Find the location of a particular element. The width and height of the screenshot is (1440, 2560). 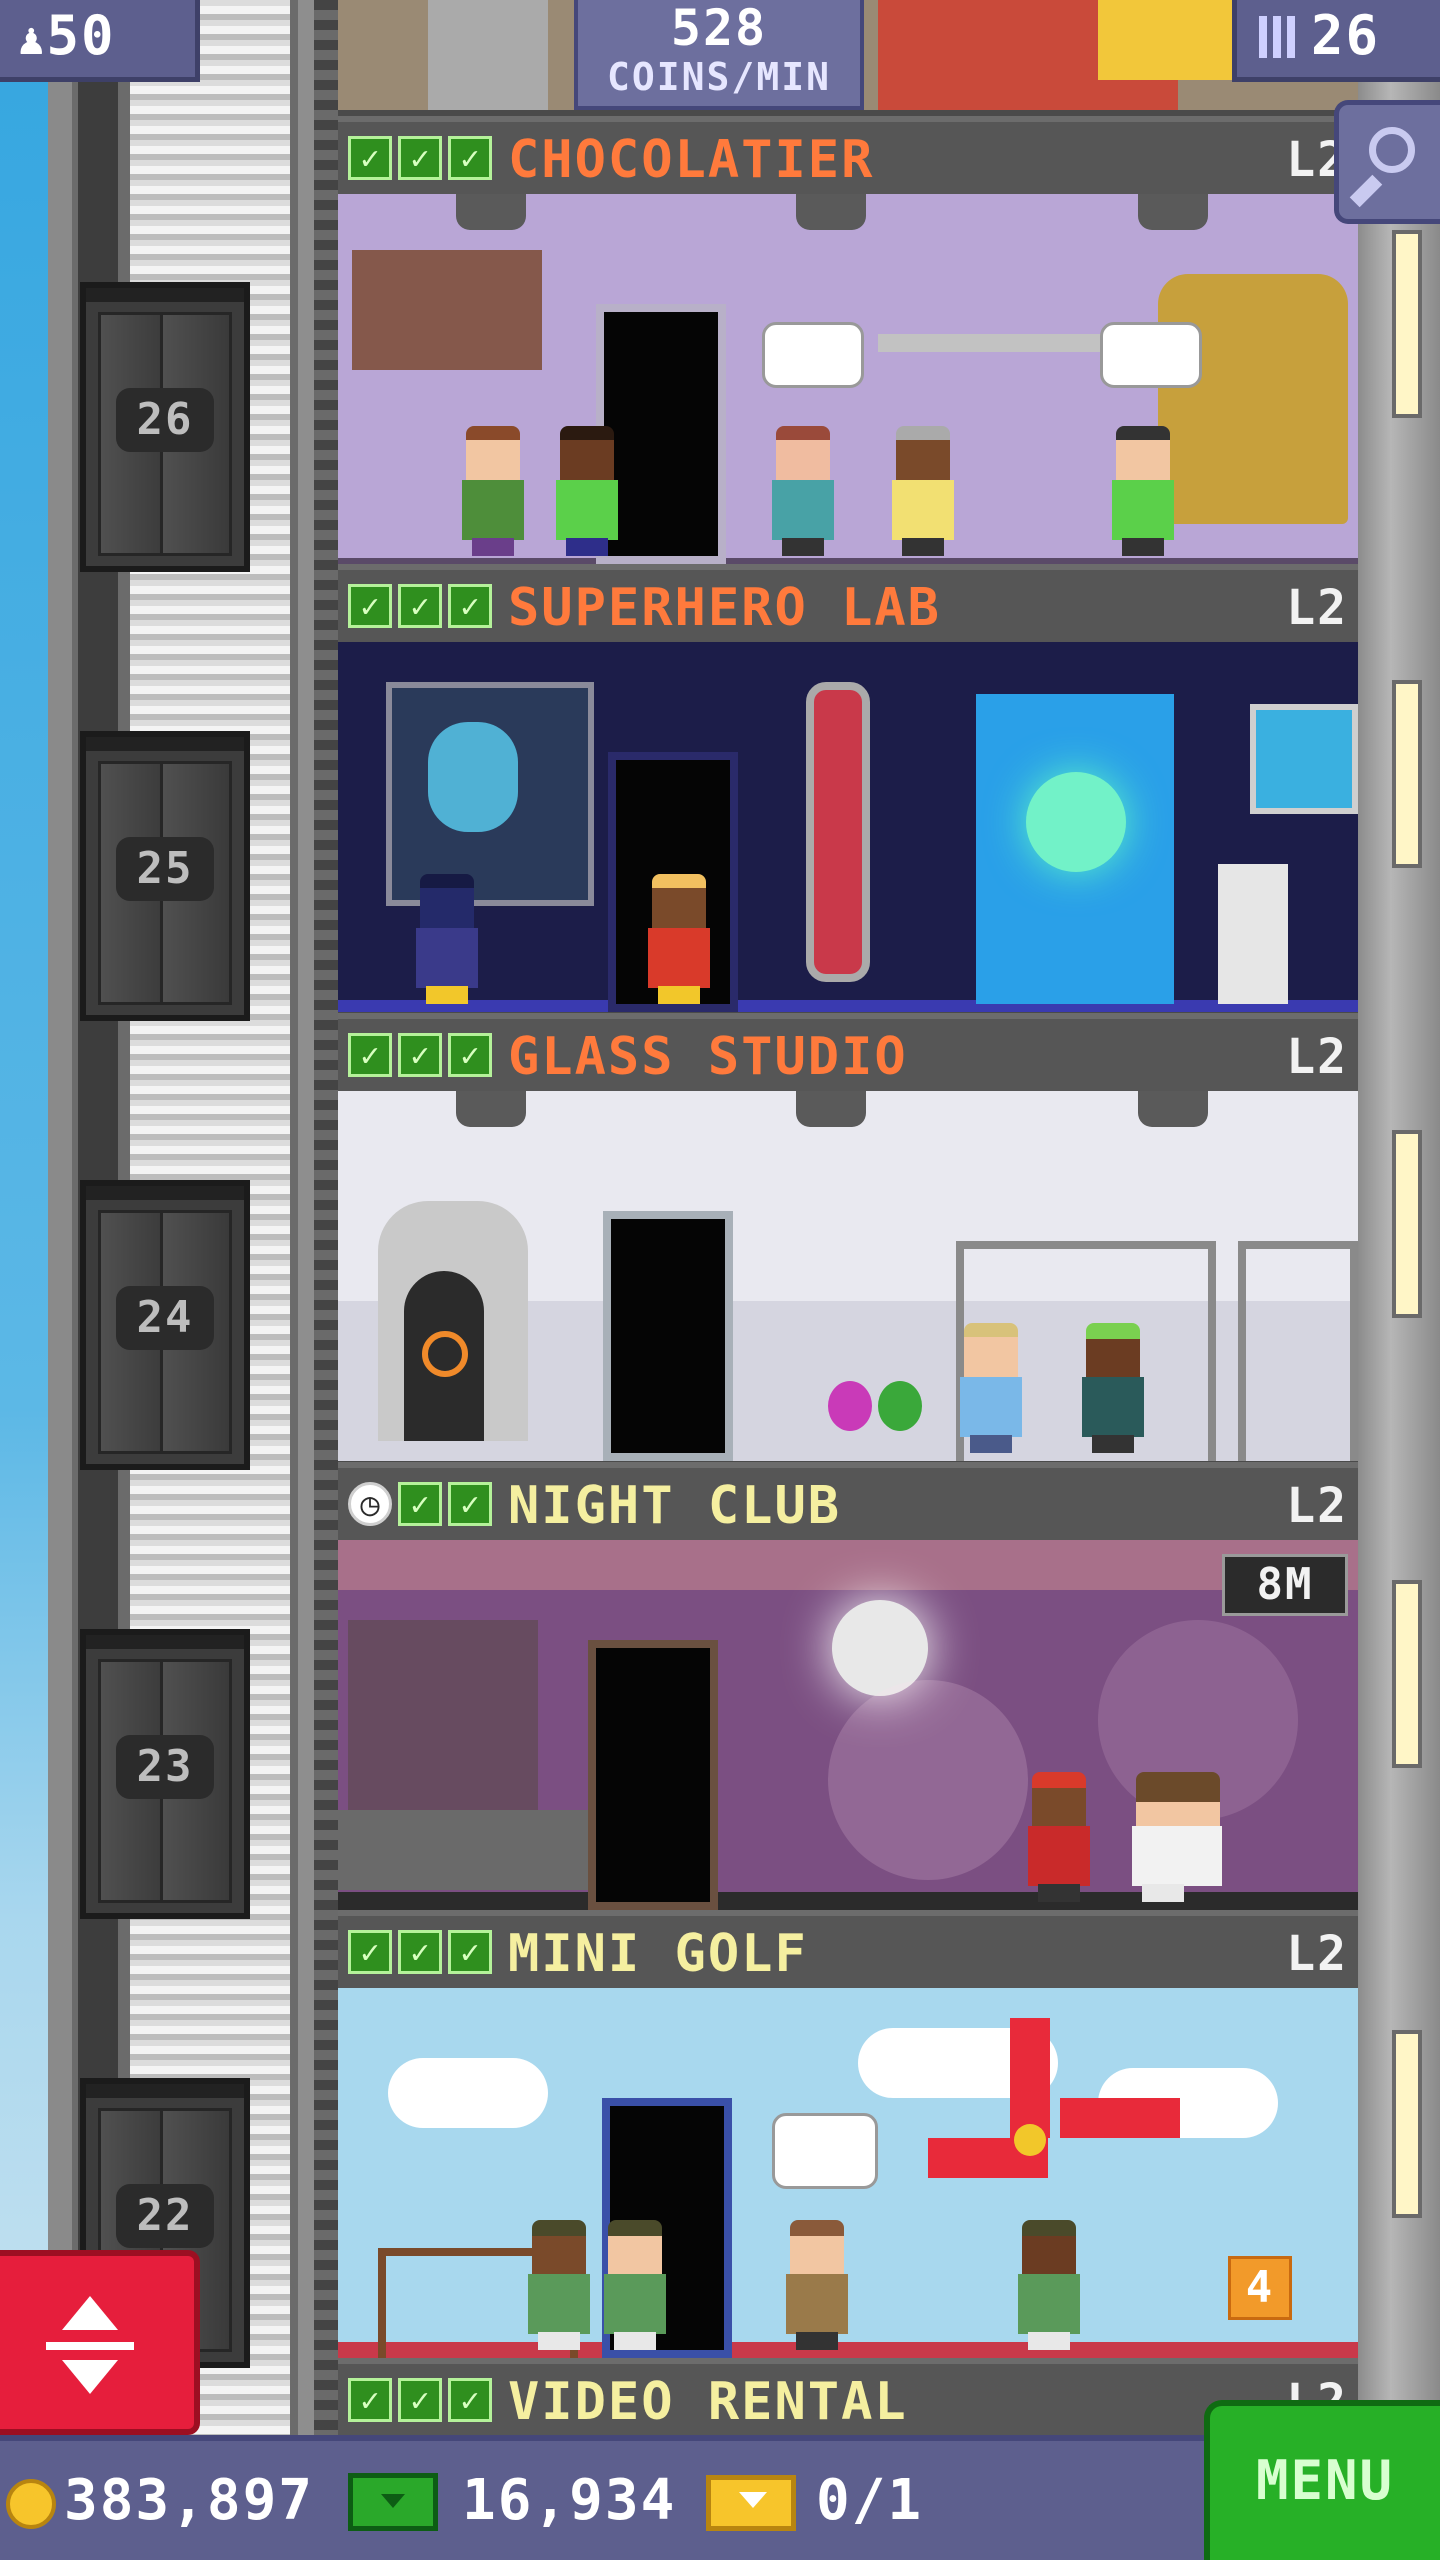

floor-number-badge: 26 is located at coordinates (165, 420).